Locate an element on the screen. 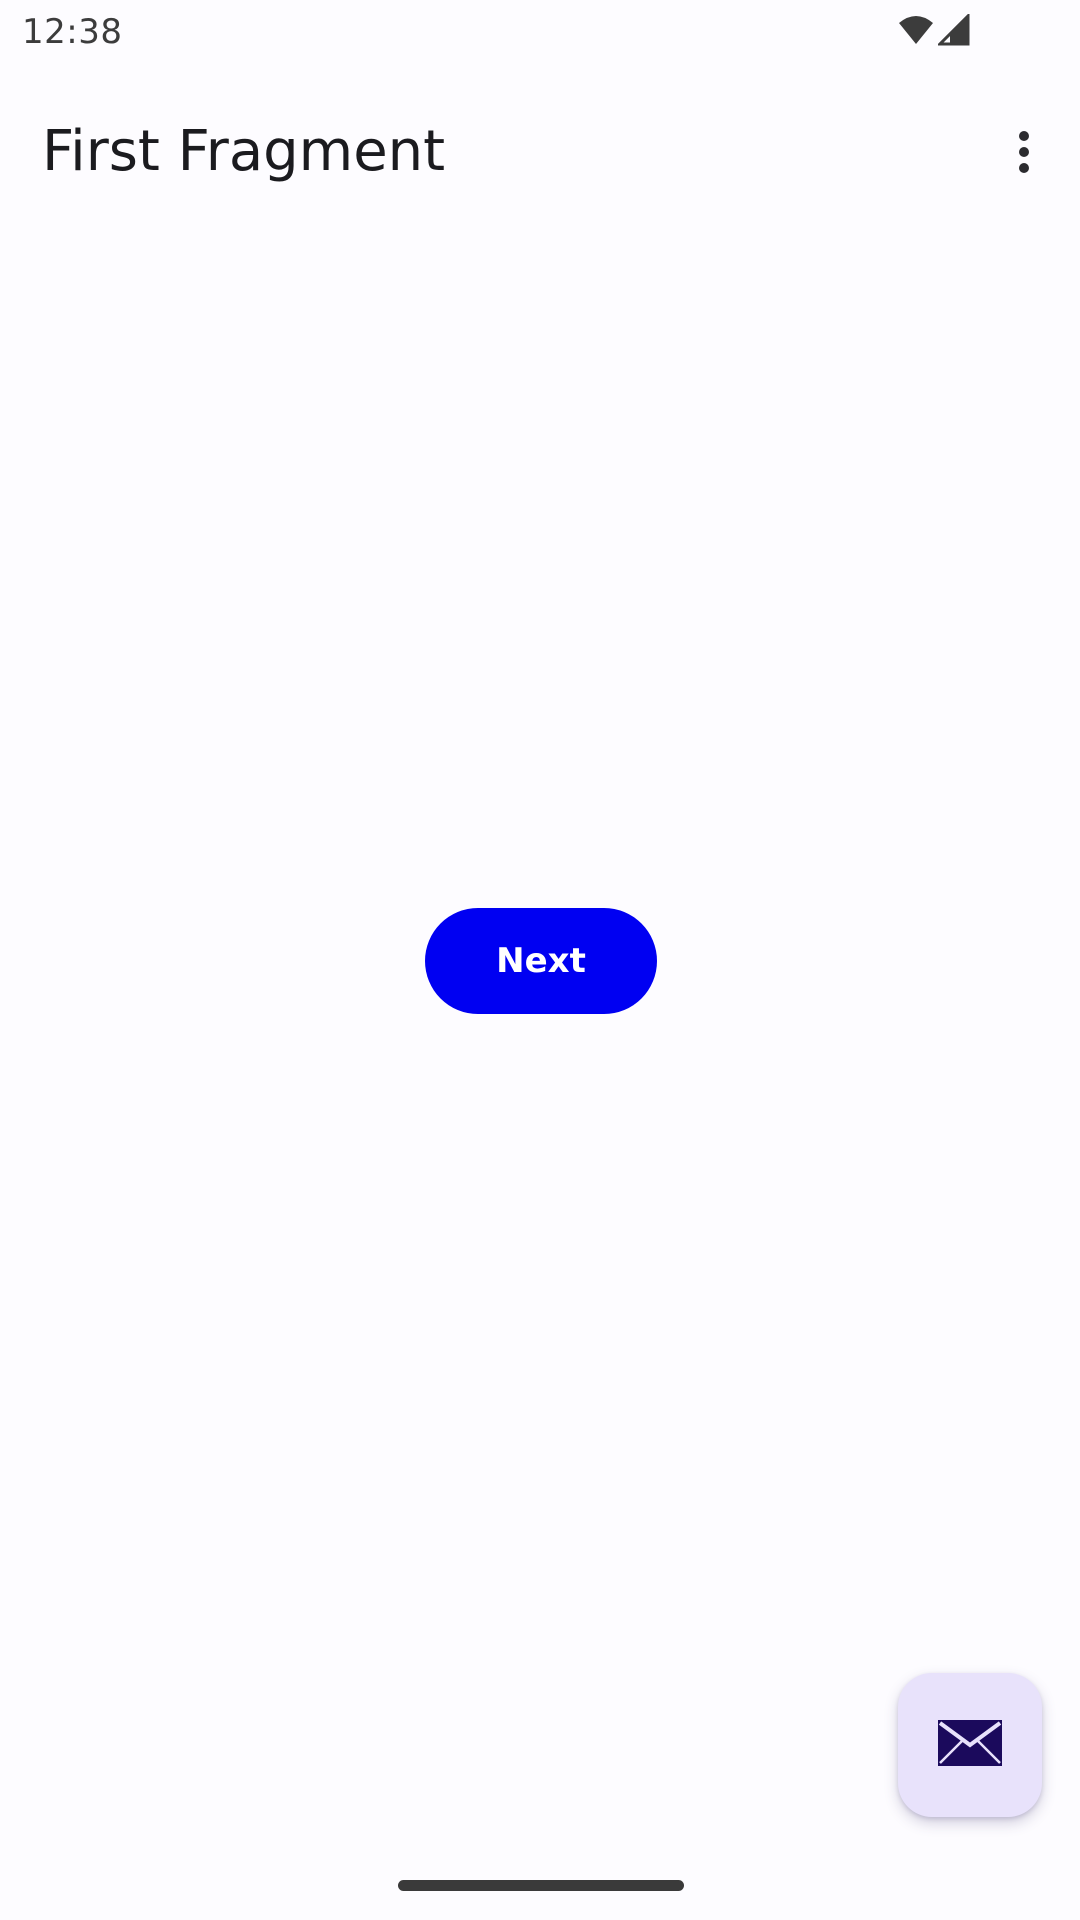 The width and height of the screenshot is (1080, 1920). cell-signal-icon is located at coordinates (953, 31).